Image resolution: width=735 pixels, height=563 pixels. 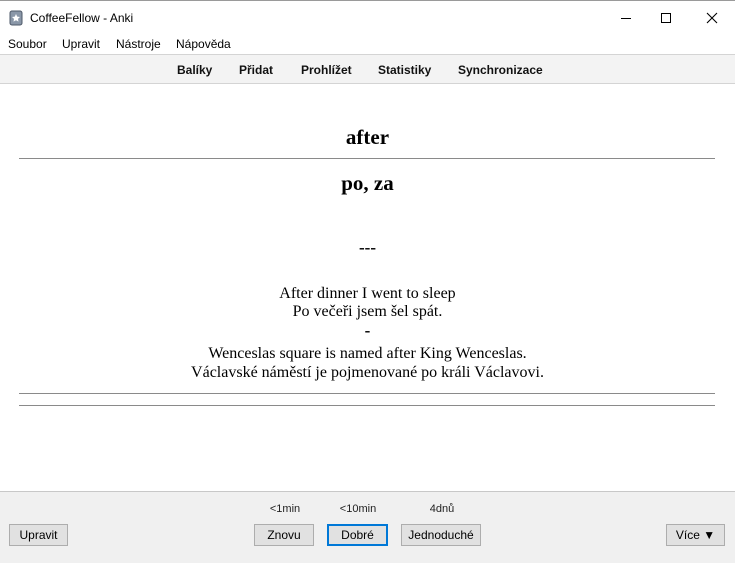 What do you see at coordinates (284, 535) in the screenshot?
I see `again-button: Znovu` at bounding box center [284, 535].